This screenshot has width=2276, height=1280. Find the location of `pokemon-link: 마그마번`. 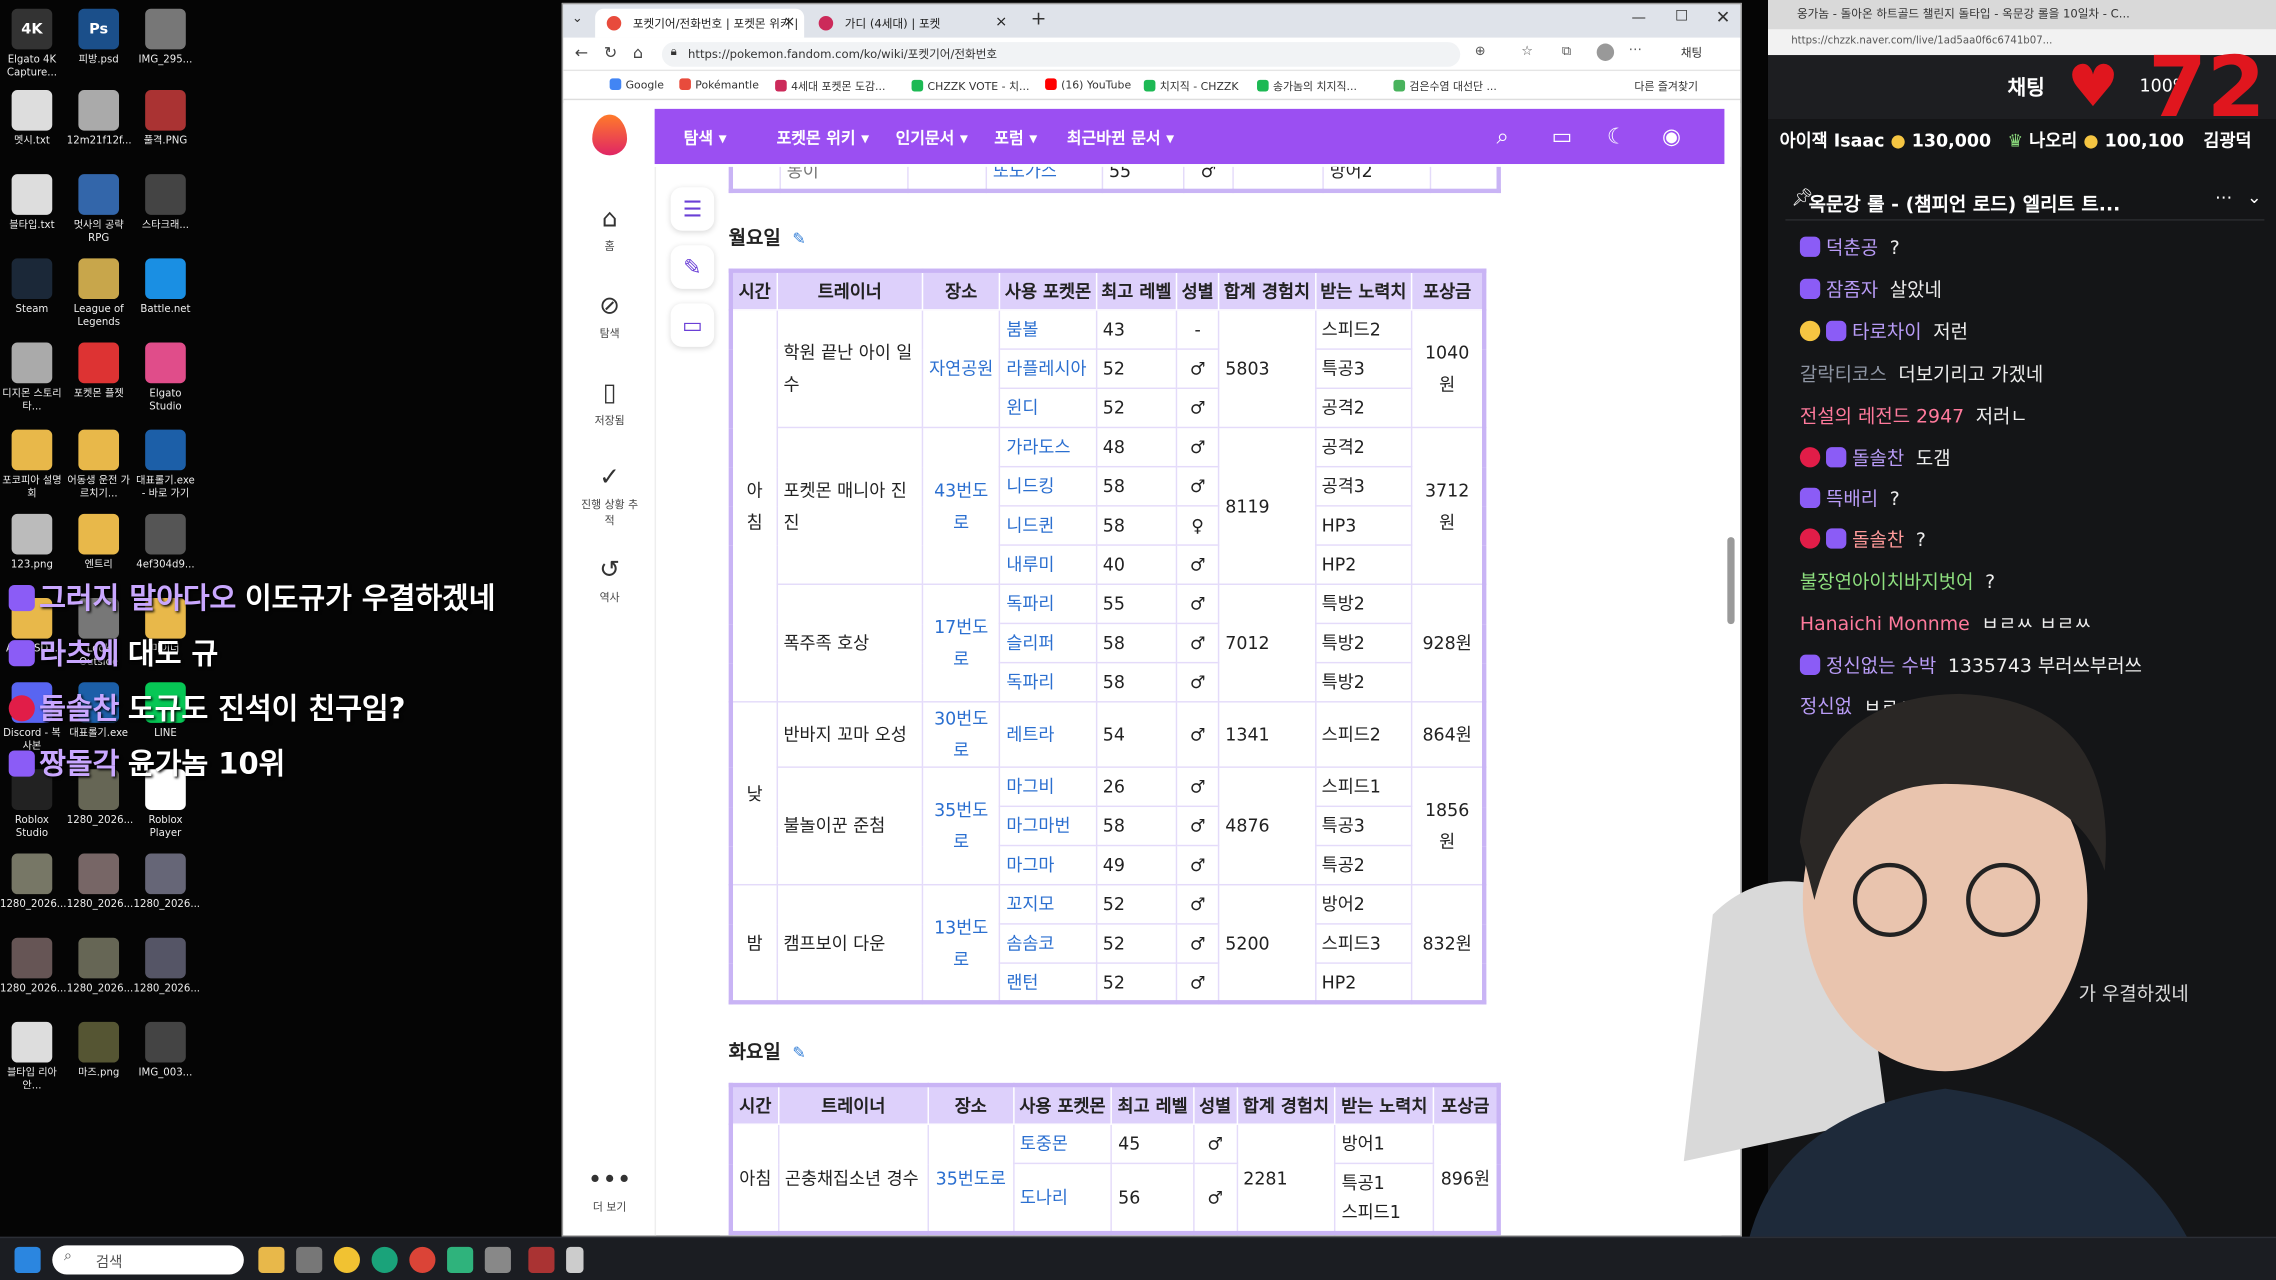

pokemon-link: 마그마번 is located at coordinates (1048, 826).